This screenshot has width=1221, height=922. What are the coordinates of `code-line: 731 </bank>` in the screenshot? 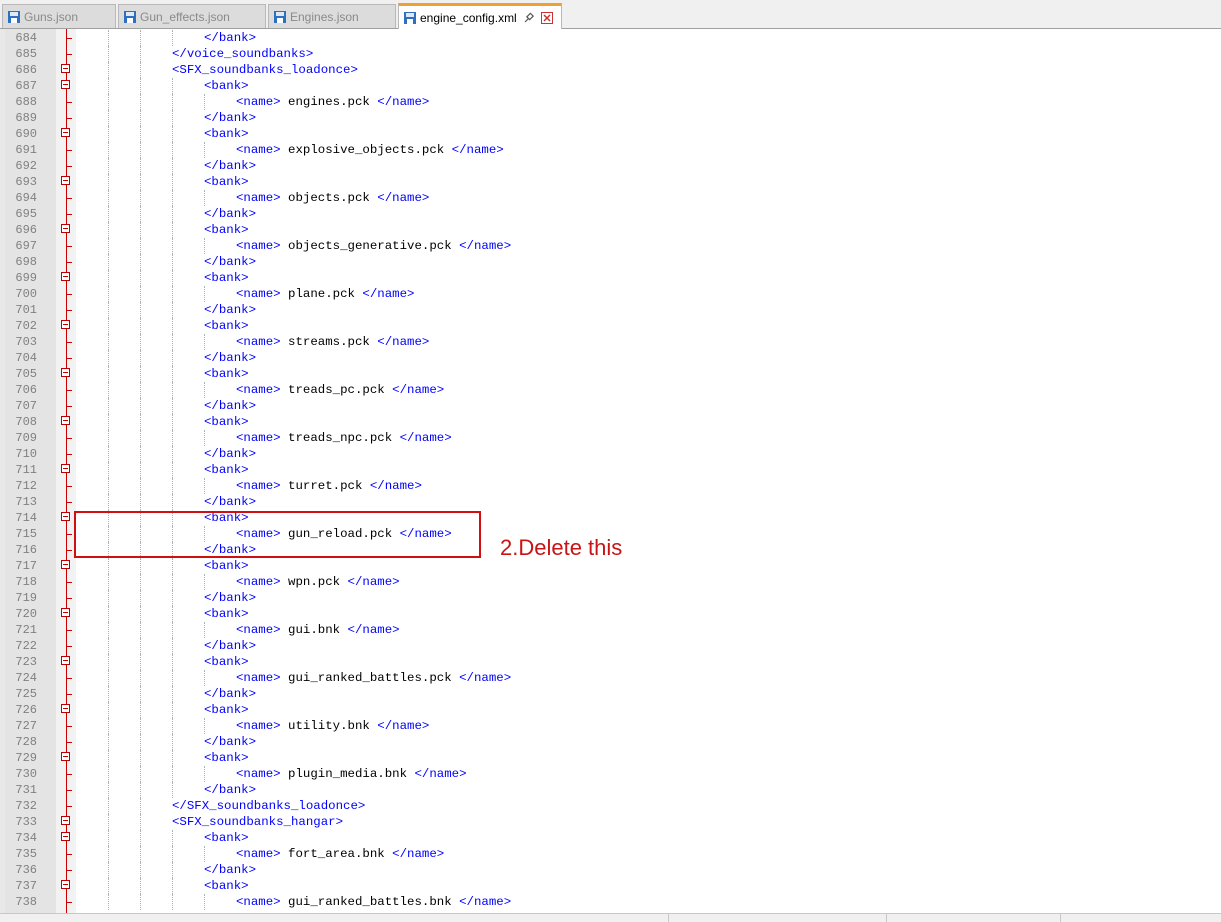 It's located at (610, 790).